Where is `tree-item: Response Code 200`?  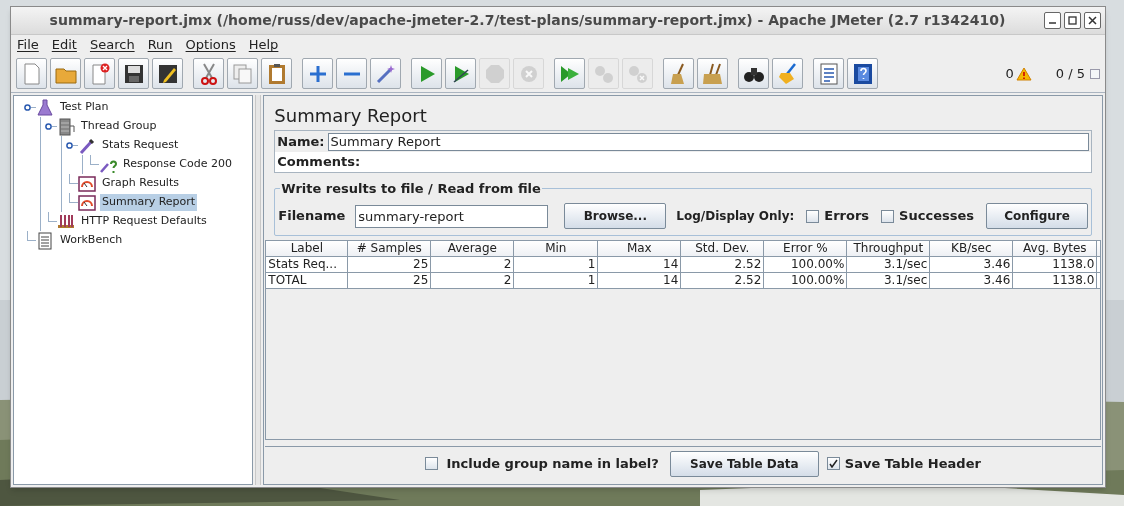
tree-item: Response Code 200 is located at coordinates (177, 164).